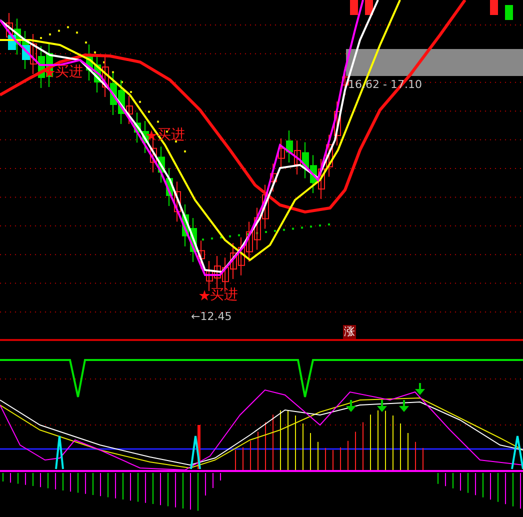 Image resolution: width=523 pixels, height=517 pixels. I want to click on low-price-label: ←12.45, so click(211, 316).